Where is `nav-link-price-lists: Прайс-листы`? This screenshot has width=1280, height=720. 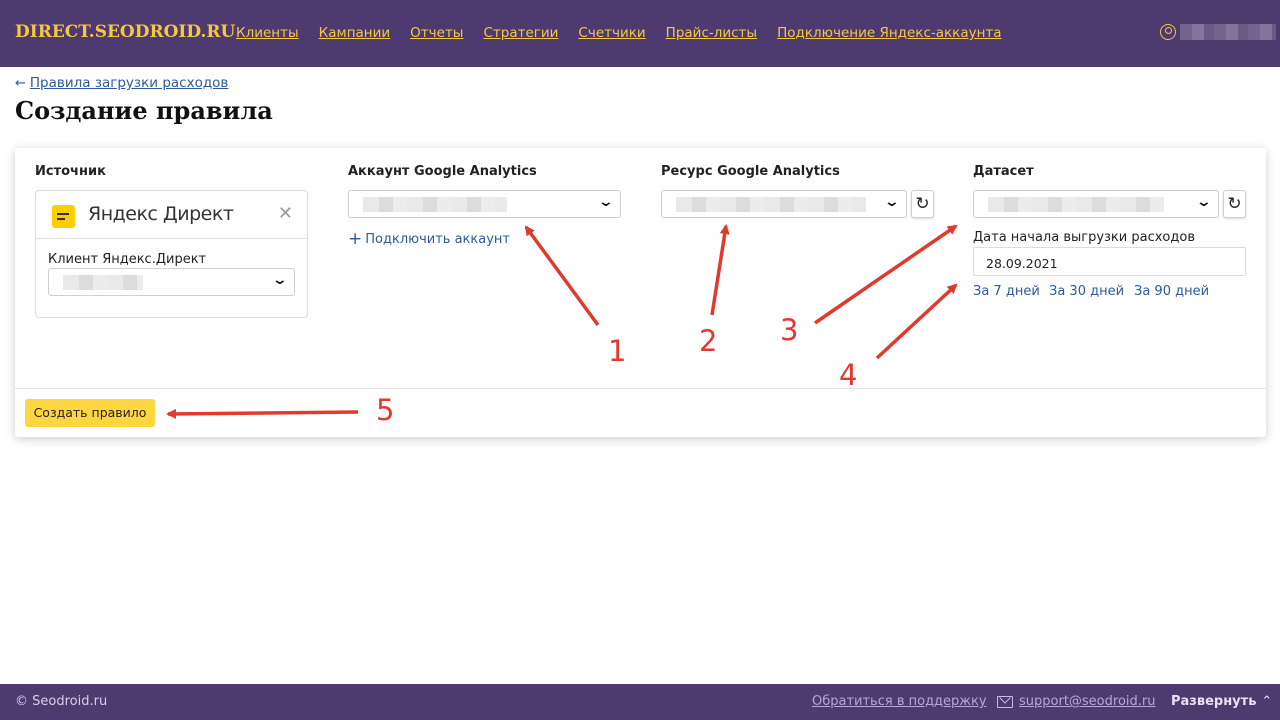 nav-link-price-lists: Прайс-листы is located at coordinates (711, 33).